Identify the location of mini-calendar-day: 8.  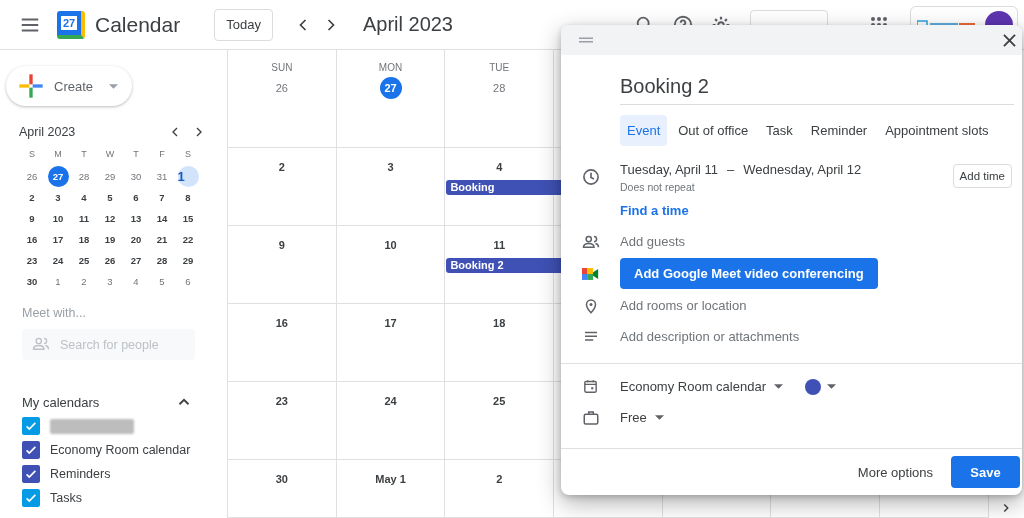
(188, 197).